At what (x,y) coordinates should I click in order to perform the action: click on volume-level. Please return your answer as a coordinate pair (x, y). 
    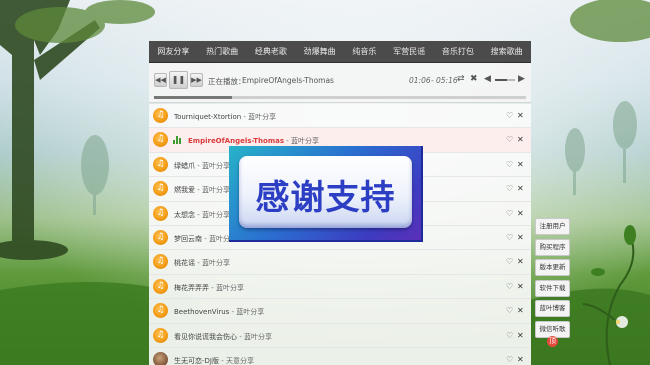
    Looking at the image, I should click on (501, 80).